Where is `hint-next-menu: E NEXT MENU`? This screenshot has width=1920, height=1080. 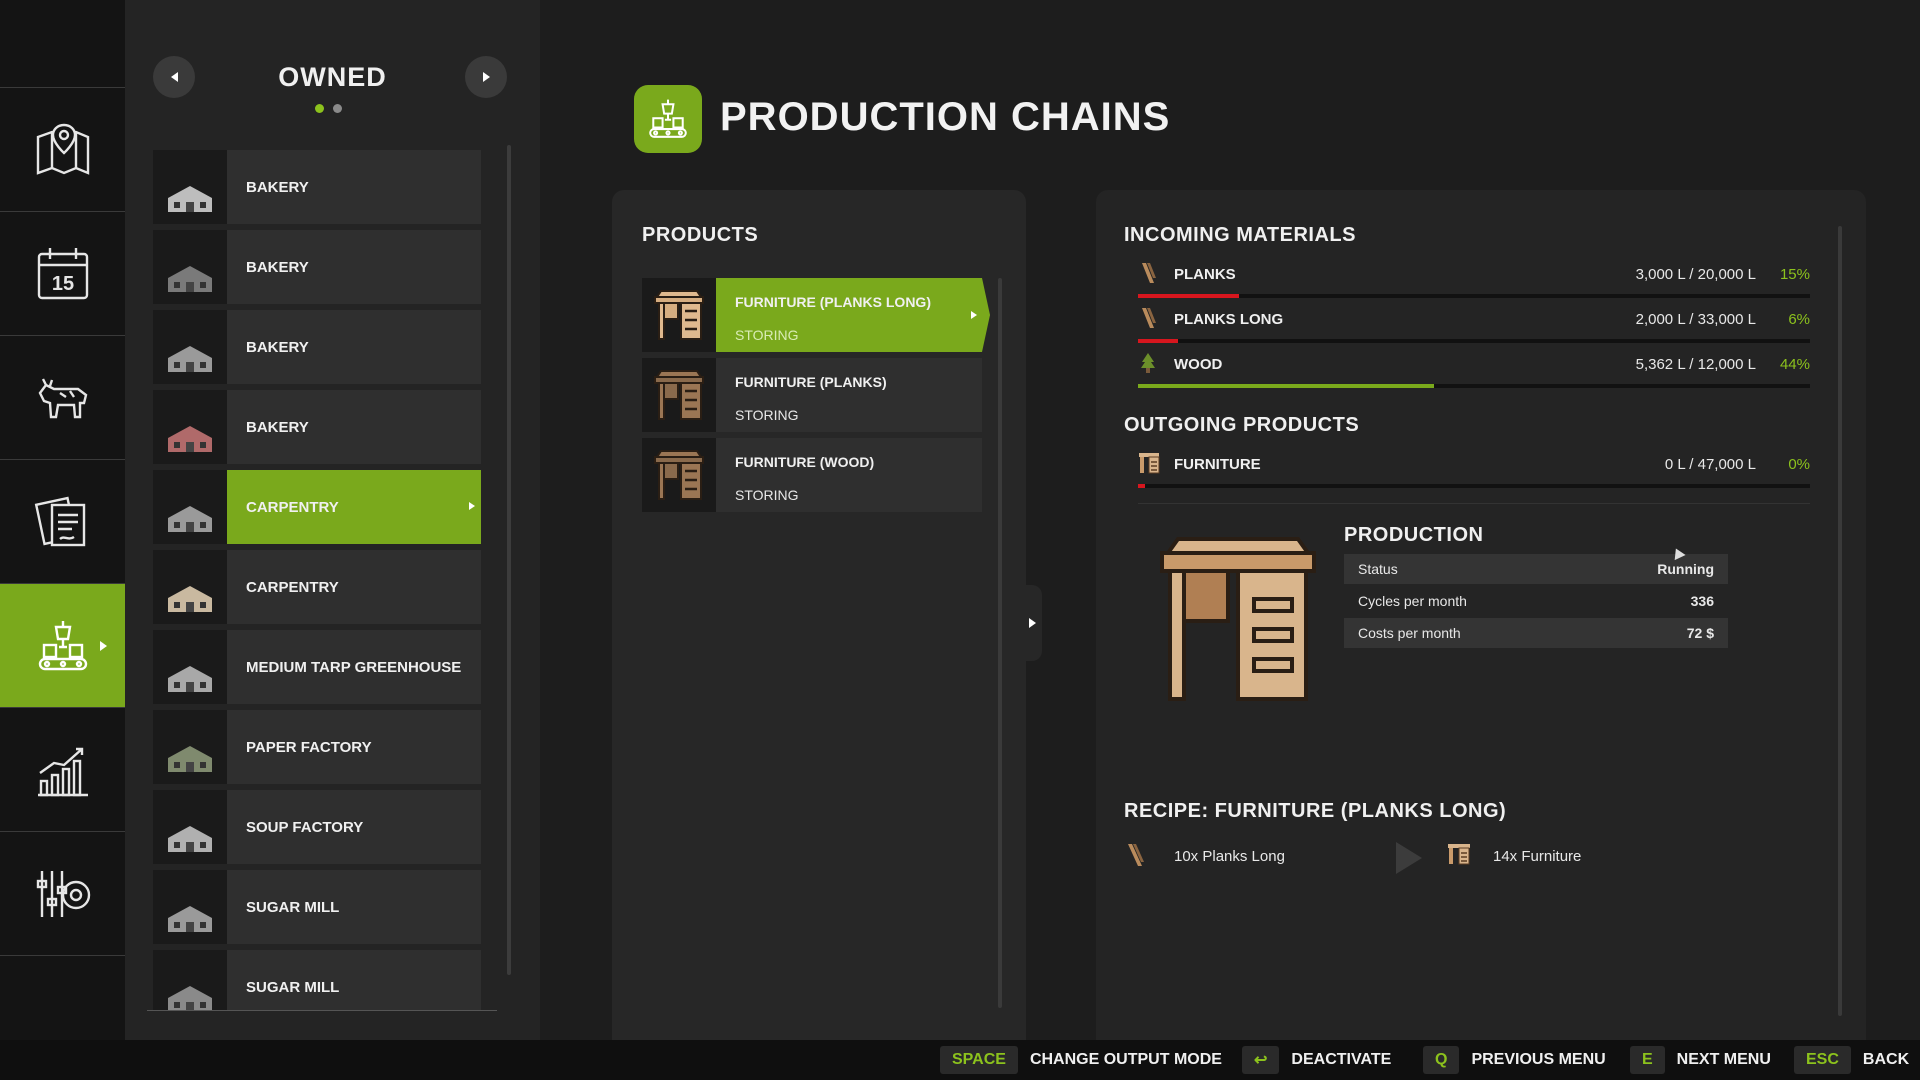
hint-next-menu: E NEXT MENU is located at coordinates (1700, 1060).